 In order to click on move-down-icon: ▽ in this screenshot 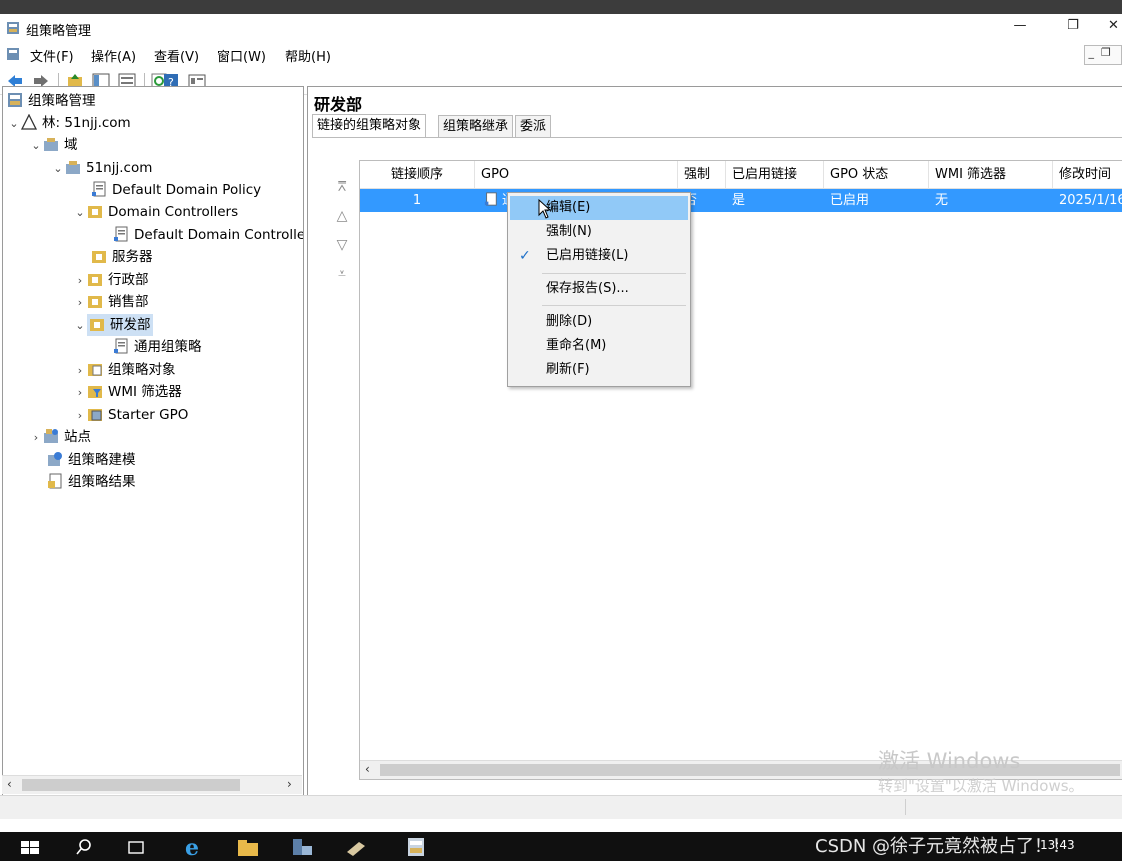, I will do `click(342, 245)`.